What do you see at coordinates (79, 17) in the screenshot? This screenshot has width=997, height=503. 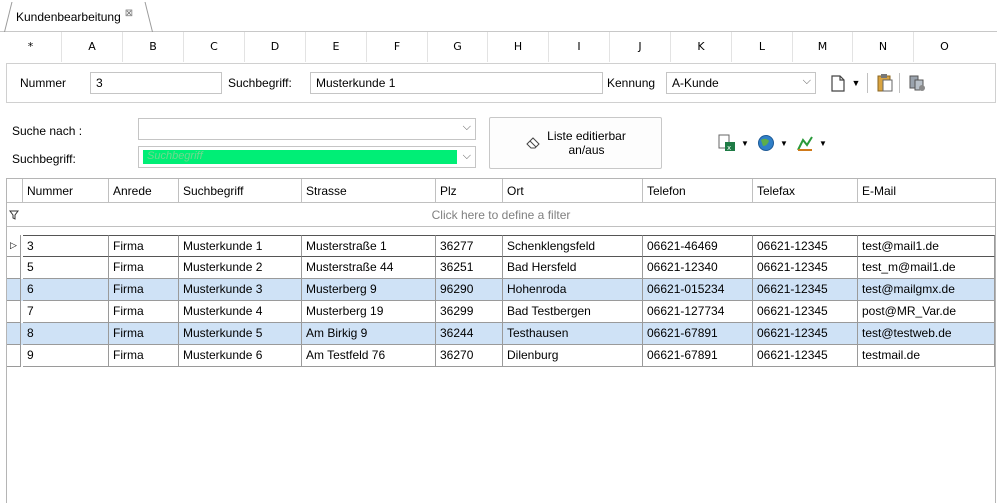 I see `tab-kundenbearbeitung: Kundenbearbeitung ⊠` at bounding box center [79, 17].